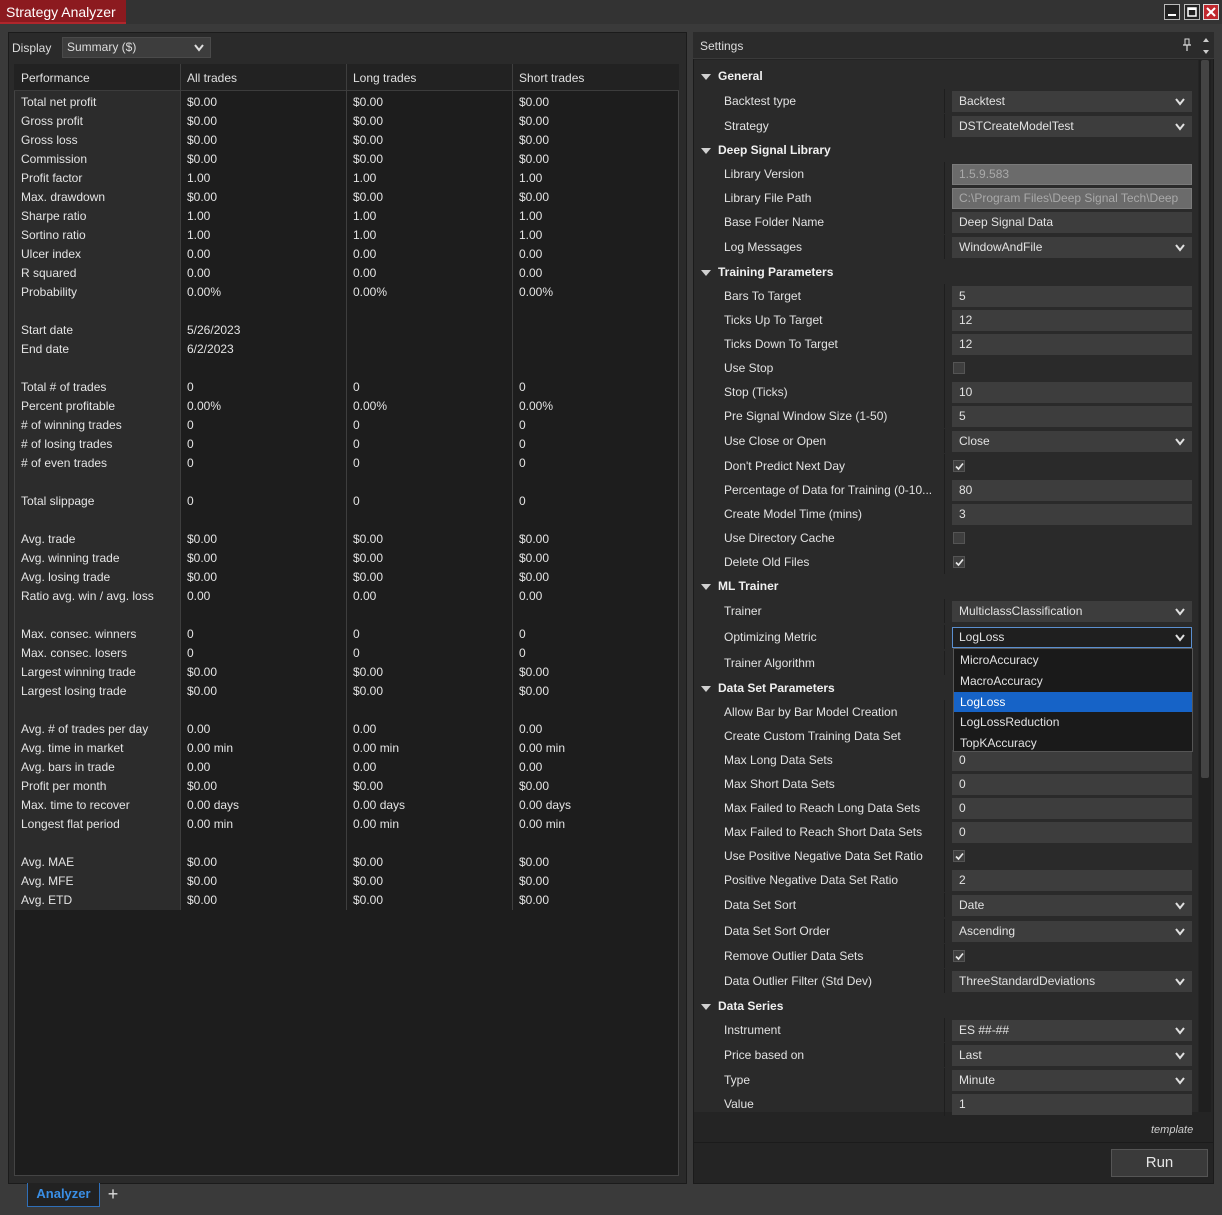  What do you see at coordinates (1187, 45) in the screenshot?
I see `pin-icon` at bounding box center [1187, 45].